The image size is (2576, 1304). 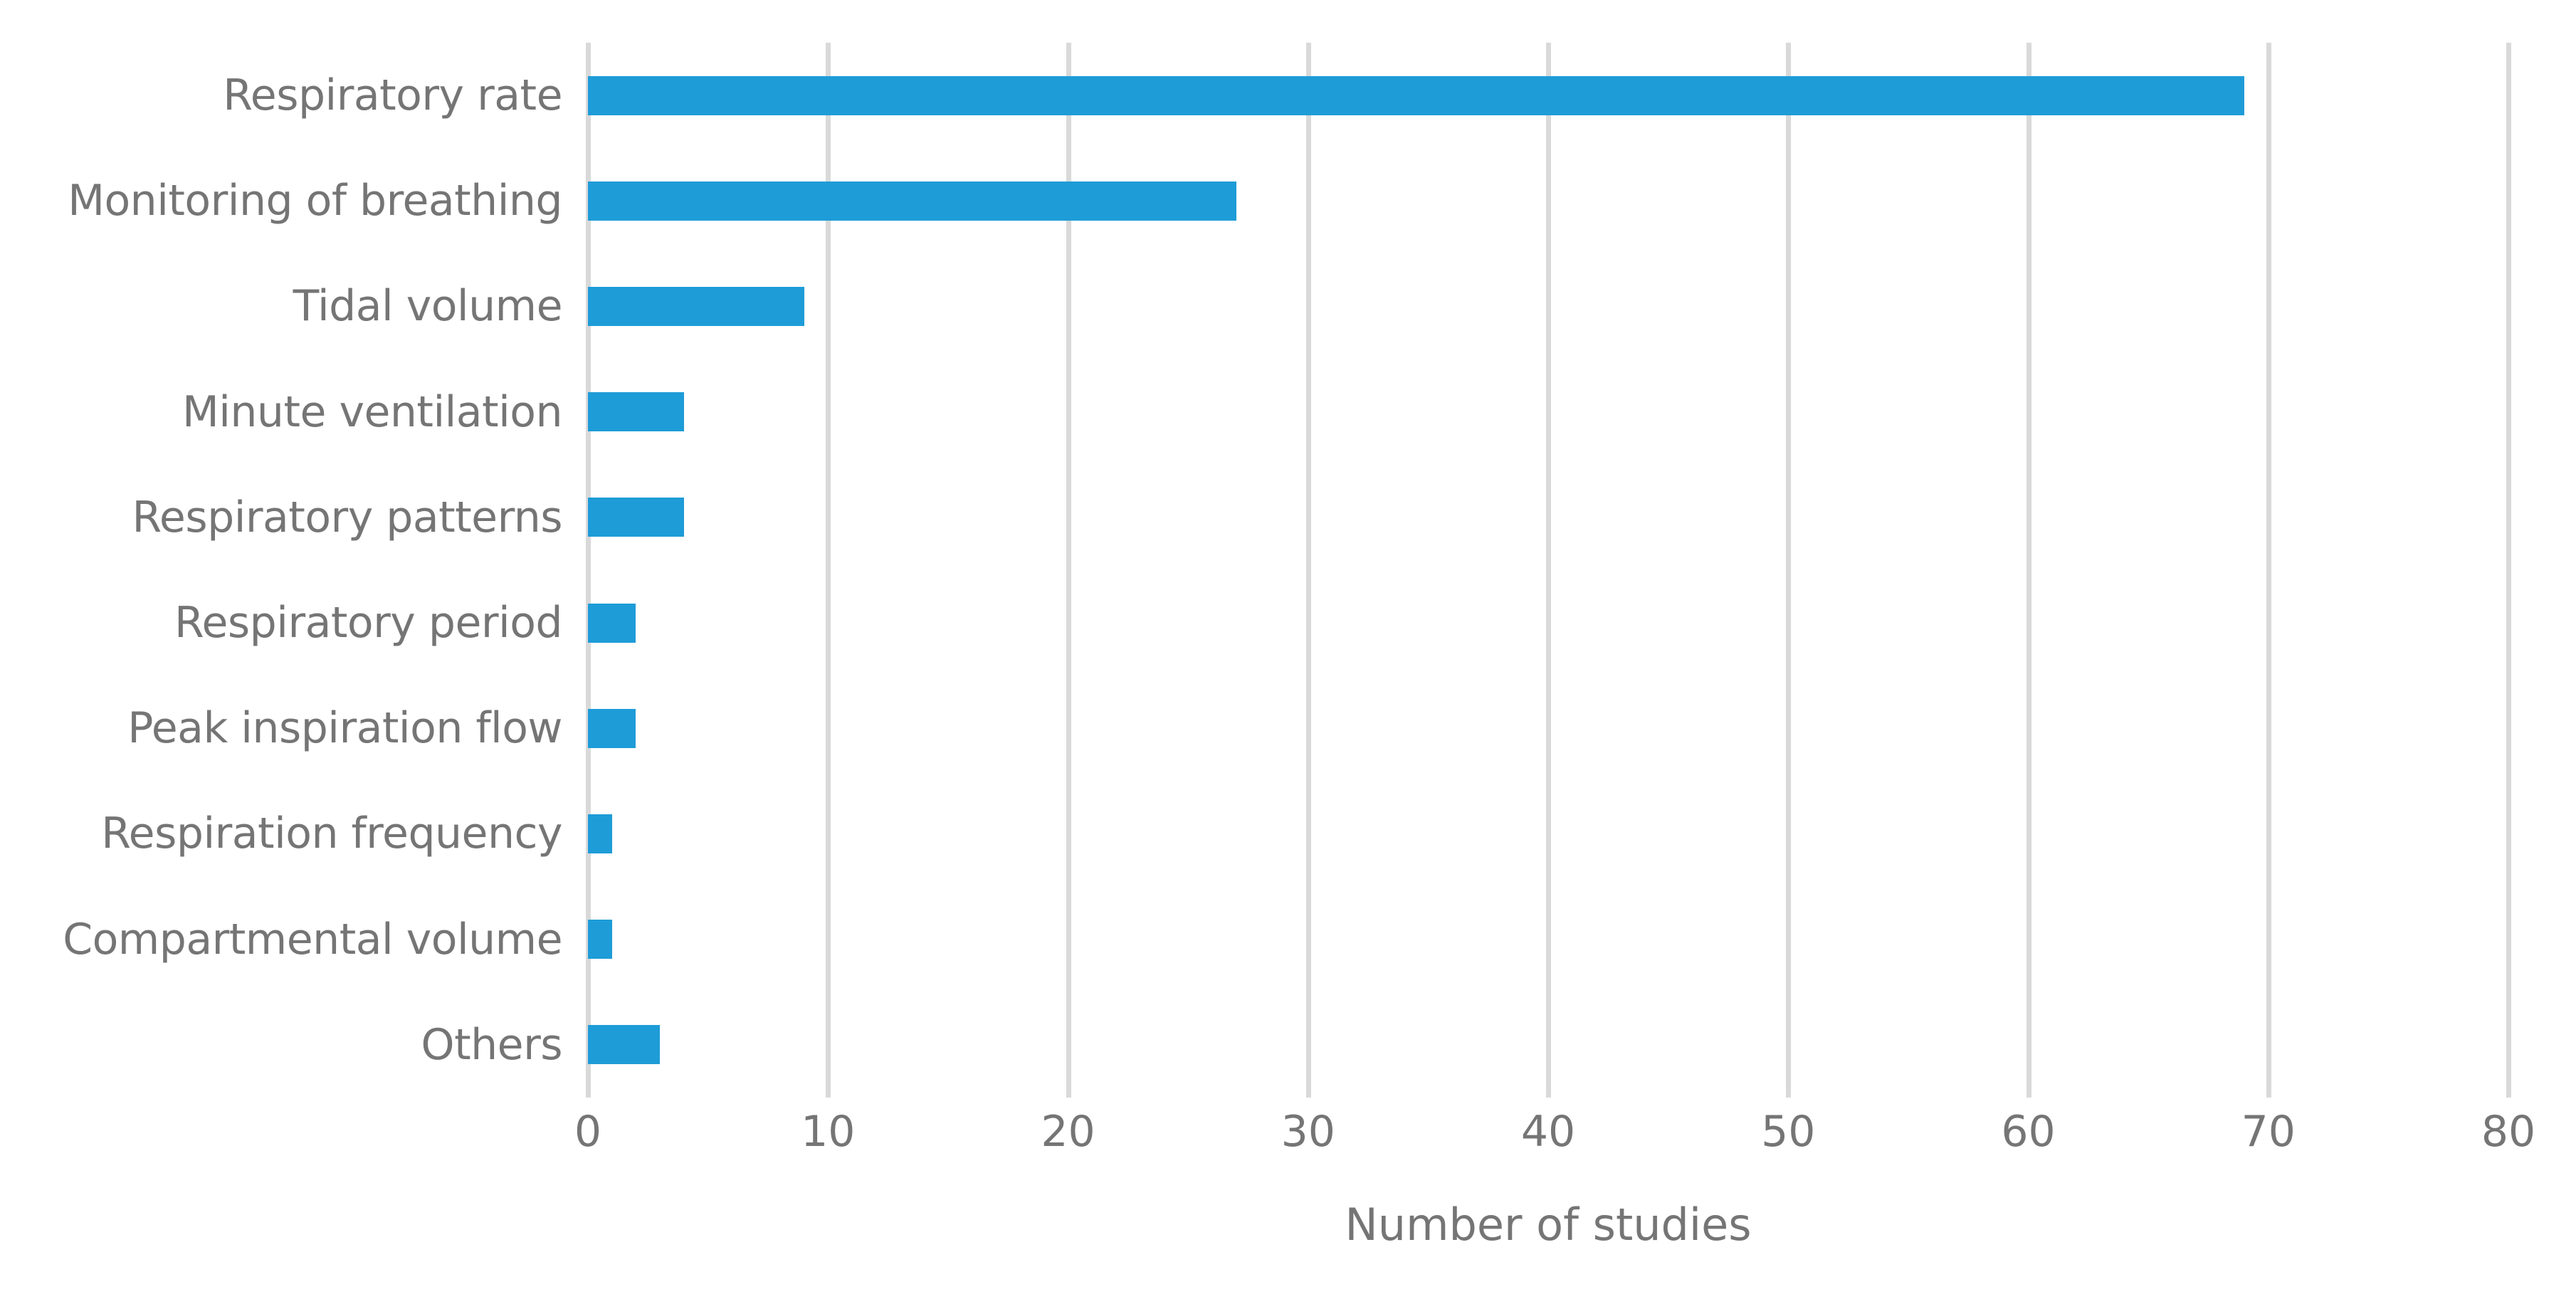 I want to click on x-axis-tick-label: 40, so click(x=1548, y=1132).